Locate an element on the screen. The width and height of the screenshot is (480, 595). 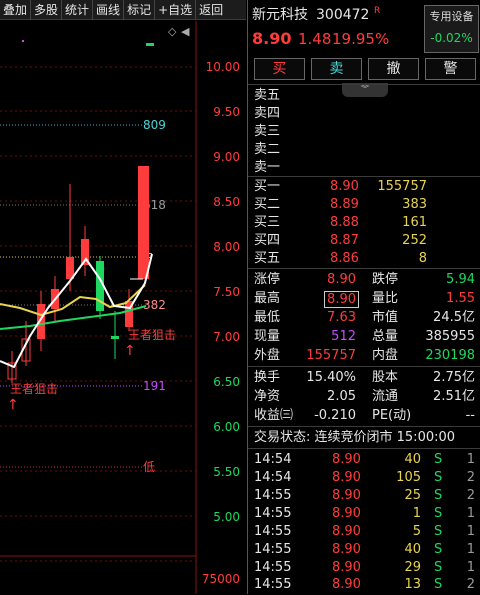
chart-toolbar: 叠加 多股 统计 画线 标记 +自选 返回 is located at coordinates (123, 10).